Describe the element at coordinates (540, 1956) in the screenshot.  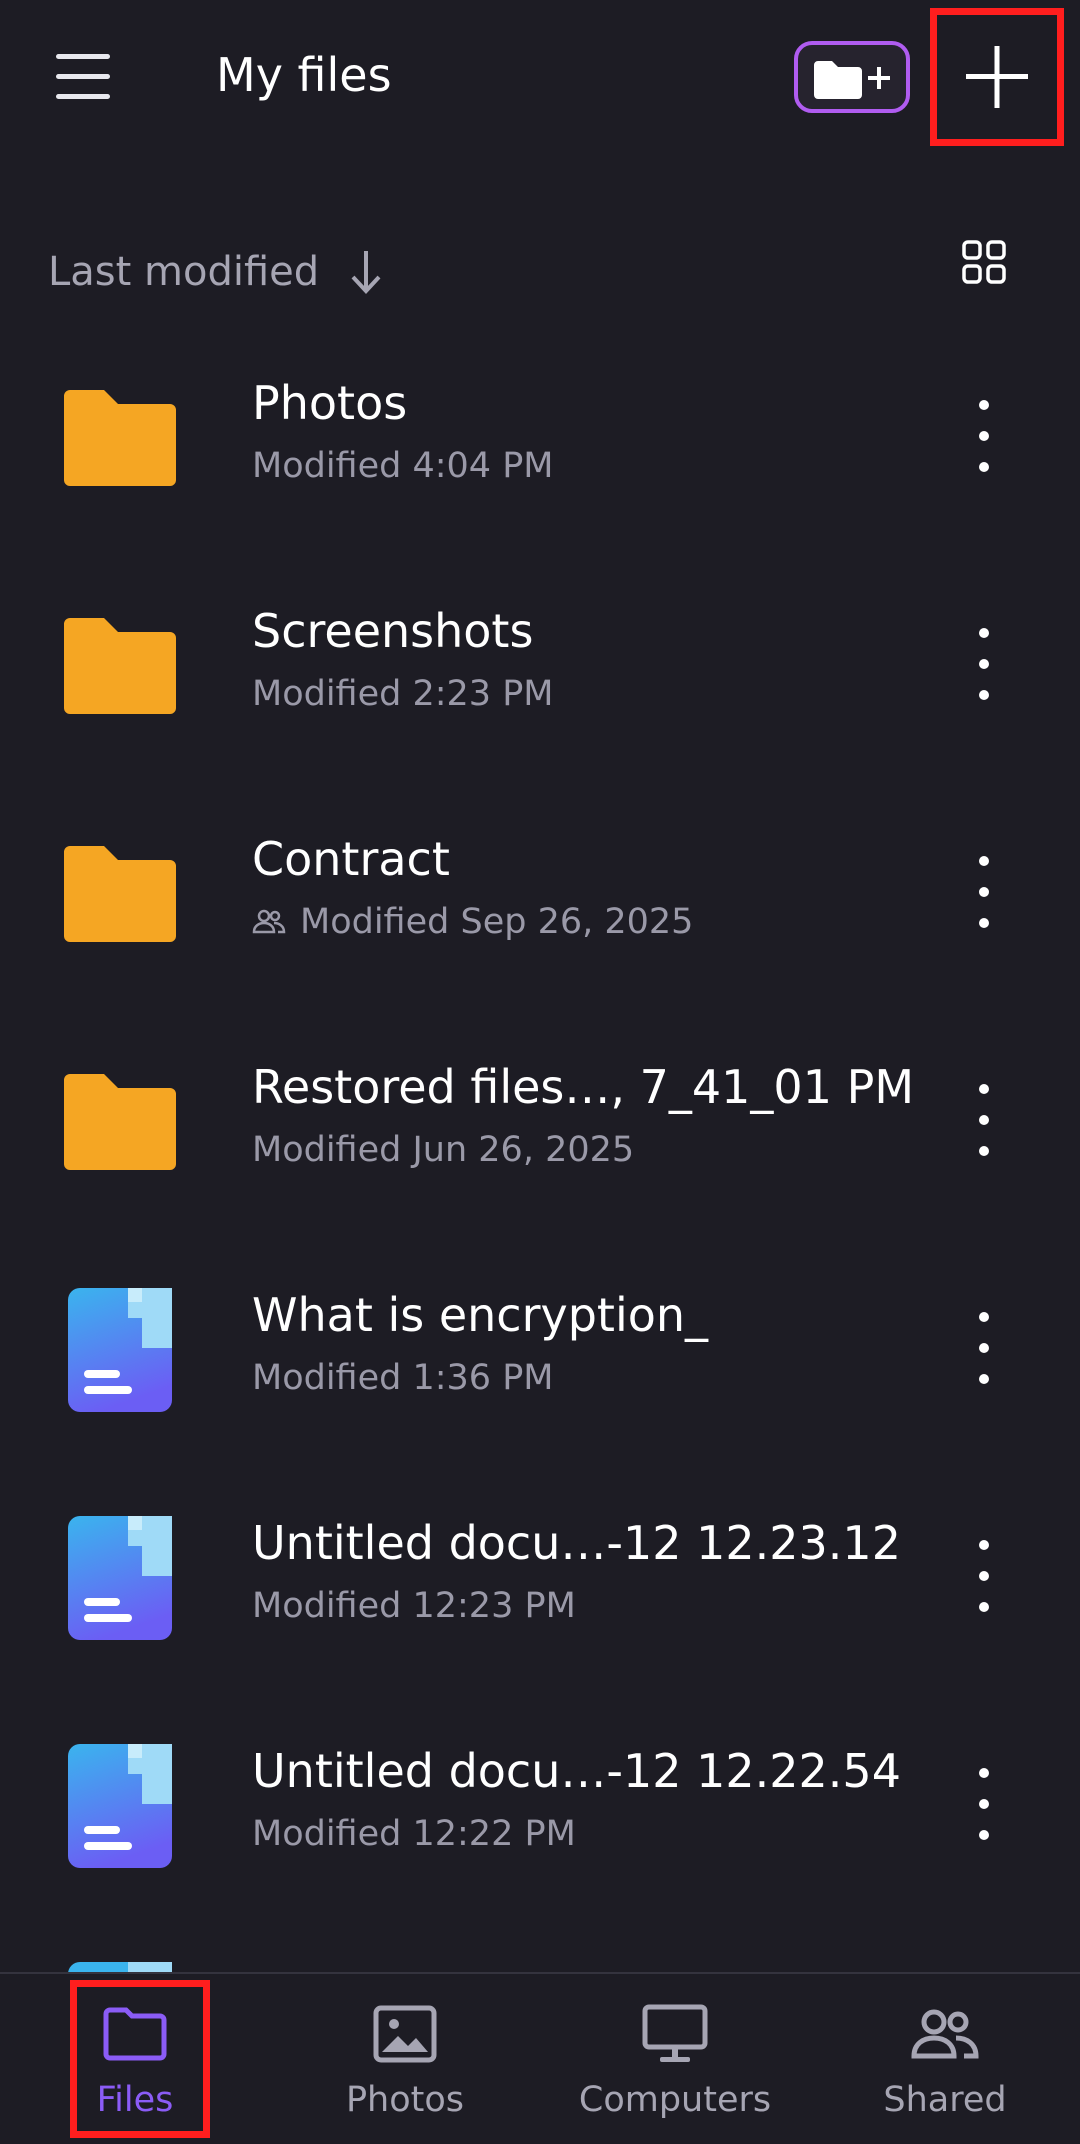
I see `list-item-partial` at that location.